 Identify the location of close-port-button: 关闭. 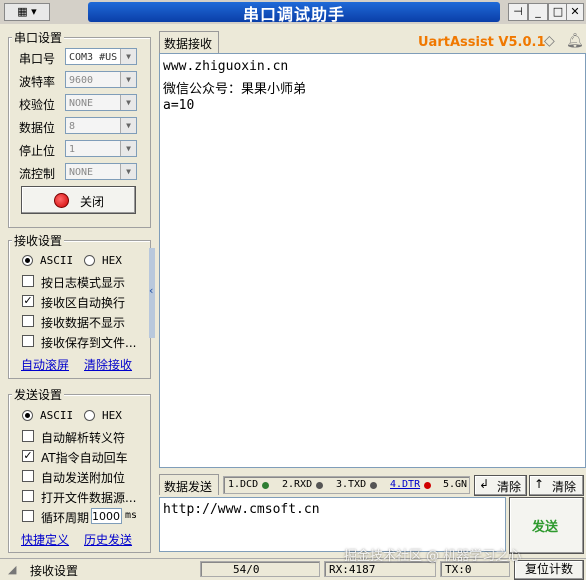
(78, 200).